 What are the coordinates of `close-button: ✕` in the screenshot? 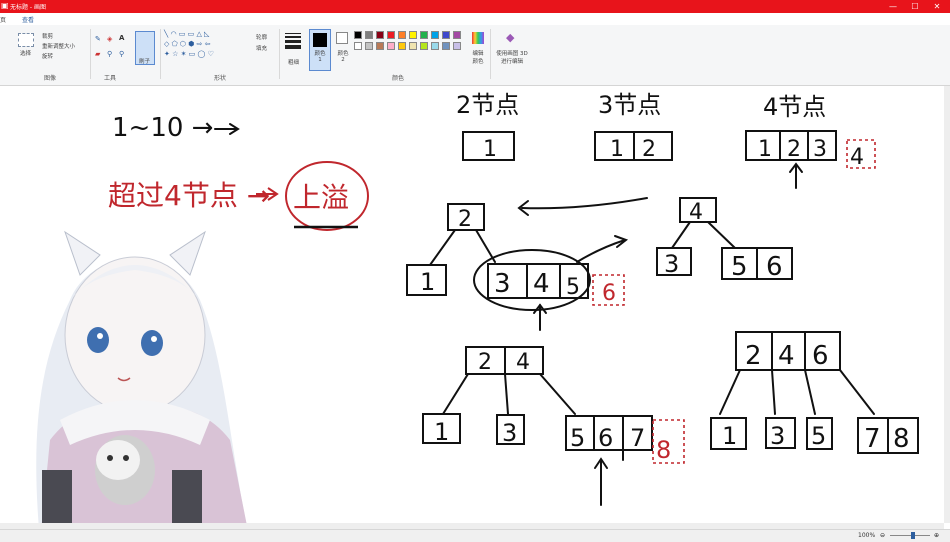 It's located at (937, 6).